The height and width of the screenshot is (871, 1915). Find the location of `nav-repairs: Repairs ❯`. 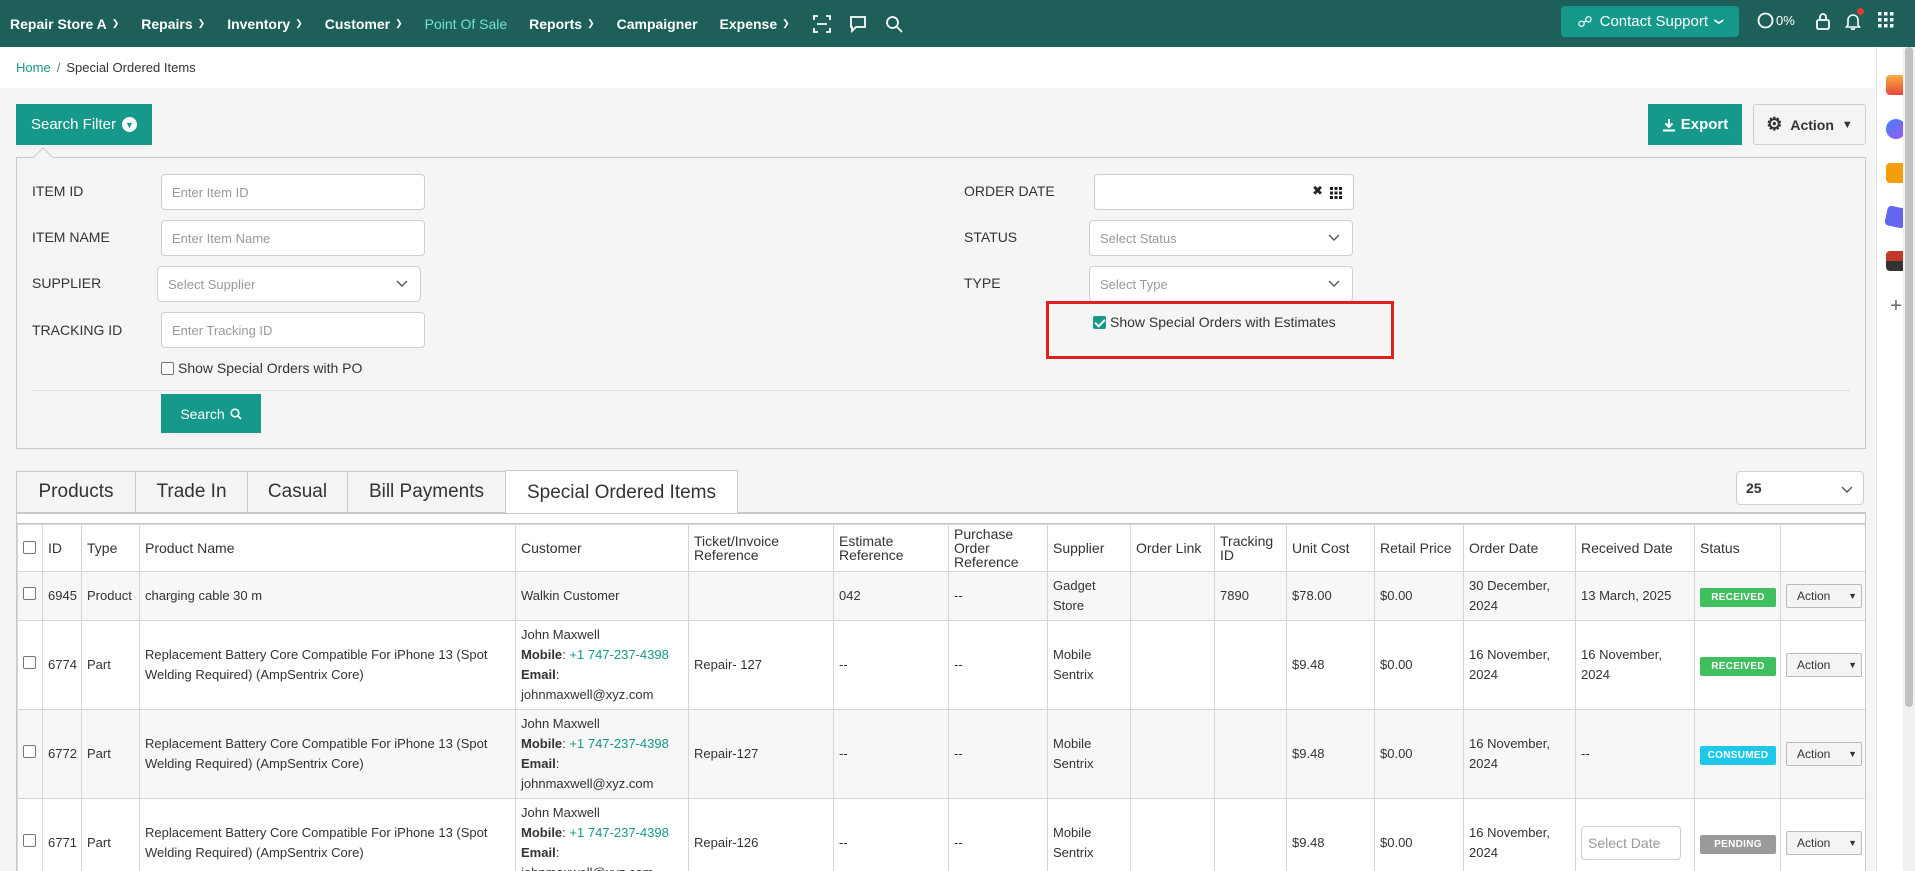

nav-repairs: Repairs ❯ is located at coordinates (173, 24).